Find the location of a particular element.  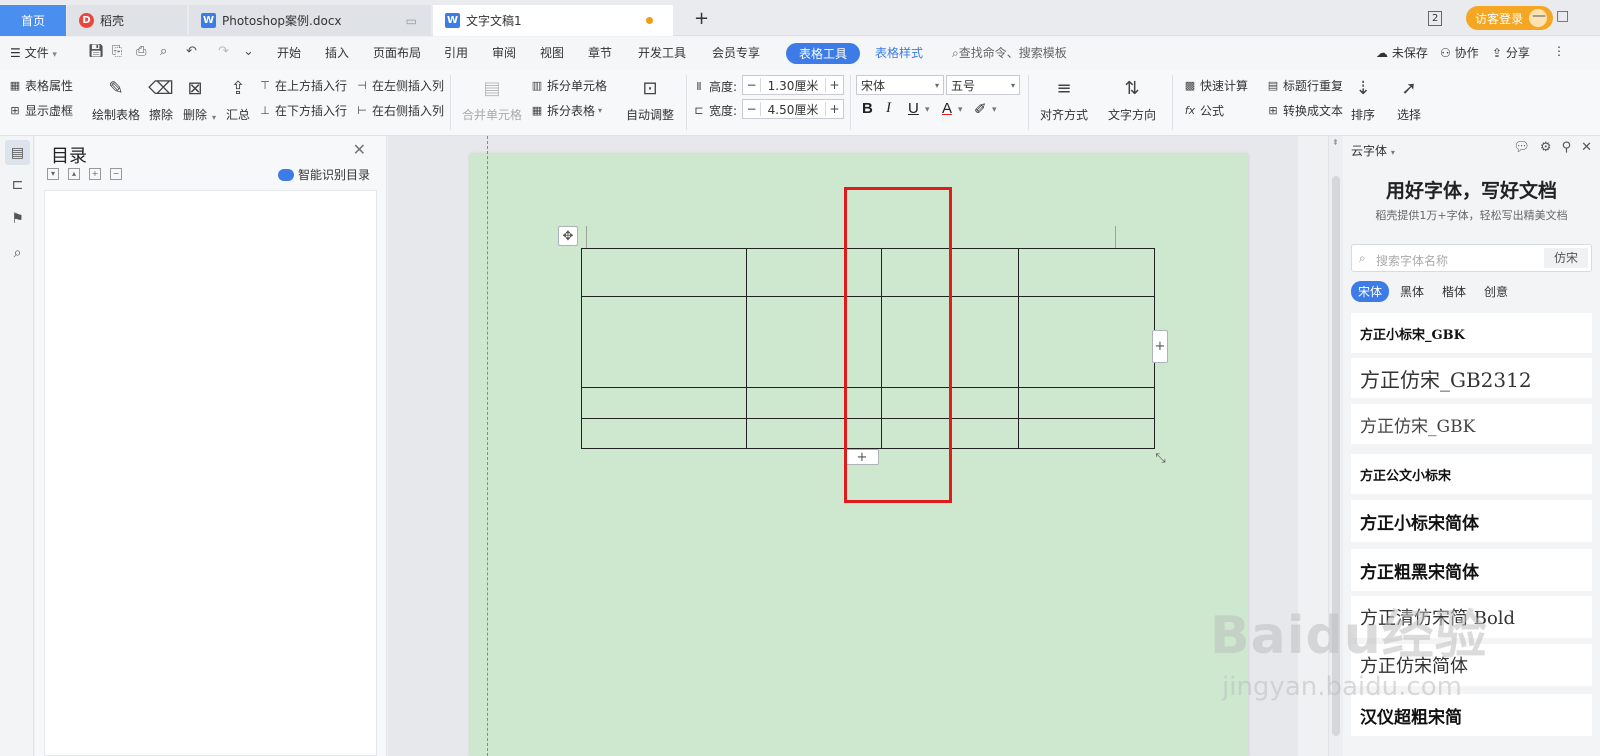

formula-button: fx 公式 is located at coordinates (1203, 110).